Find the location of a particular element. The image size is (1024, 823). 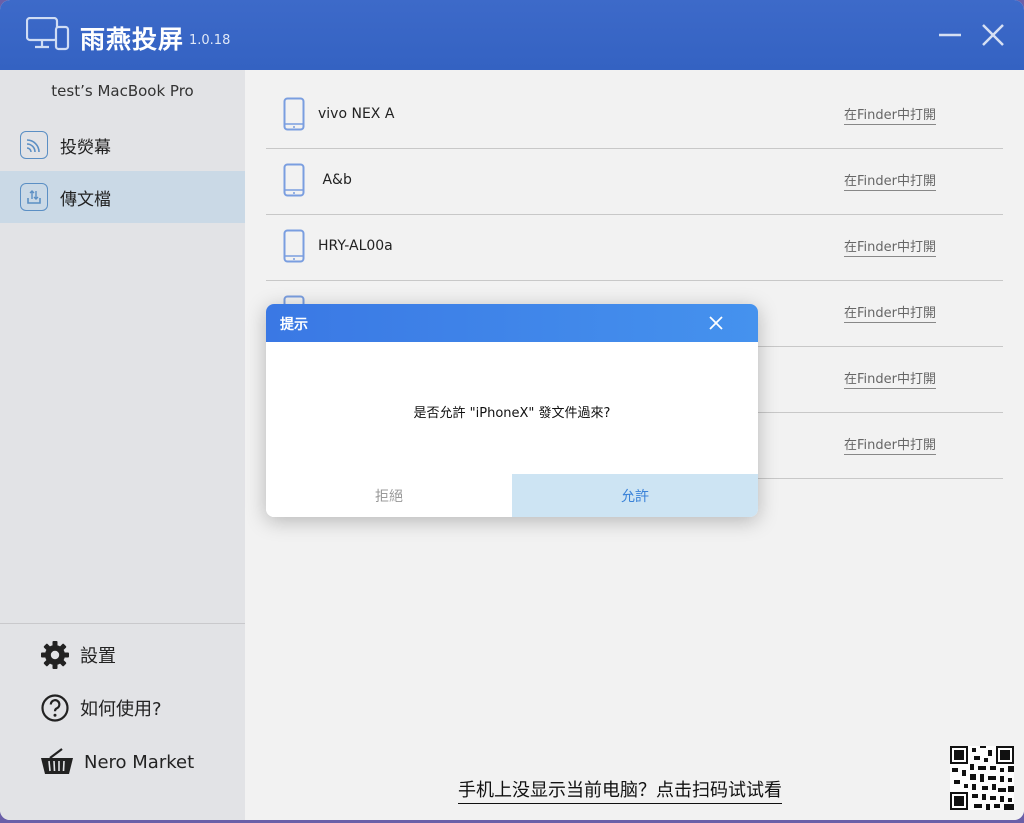

help-button: 如何使用? is located at coordinates (101, 708).